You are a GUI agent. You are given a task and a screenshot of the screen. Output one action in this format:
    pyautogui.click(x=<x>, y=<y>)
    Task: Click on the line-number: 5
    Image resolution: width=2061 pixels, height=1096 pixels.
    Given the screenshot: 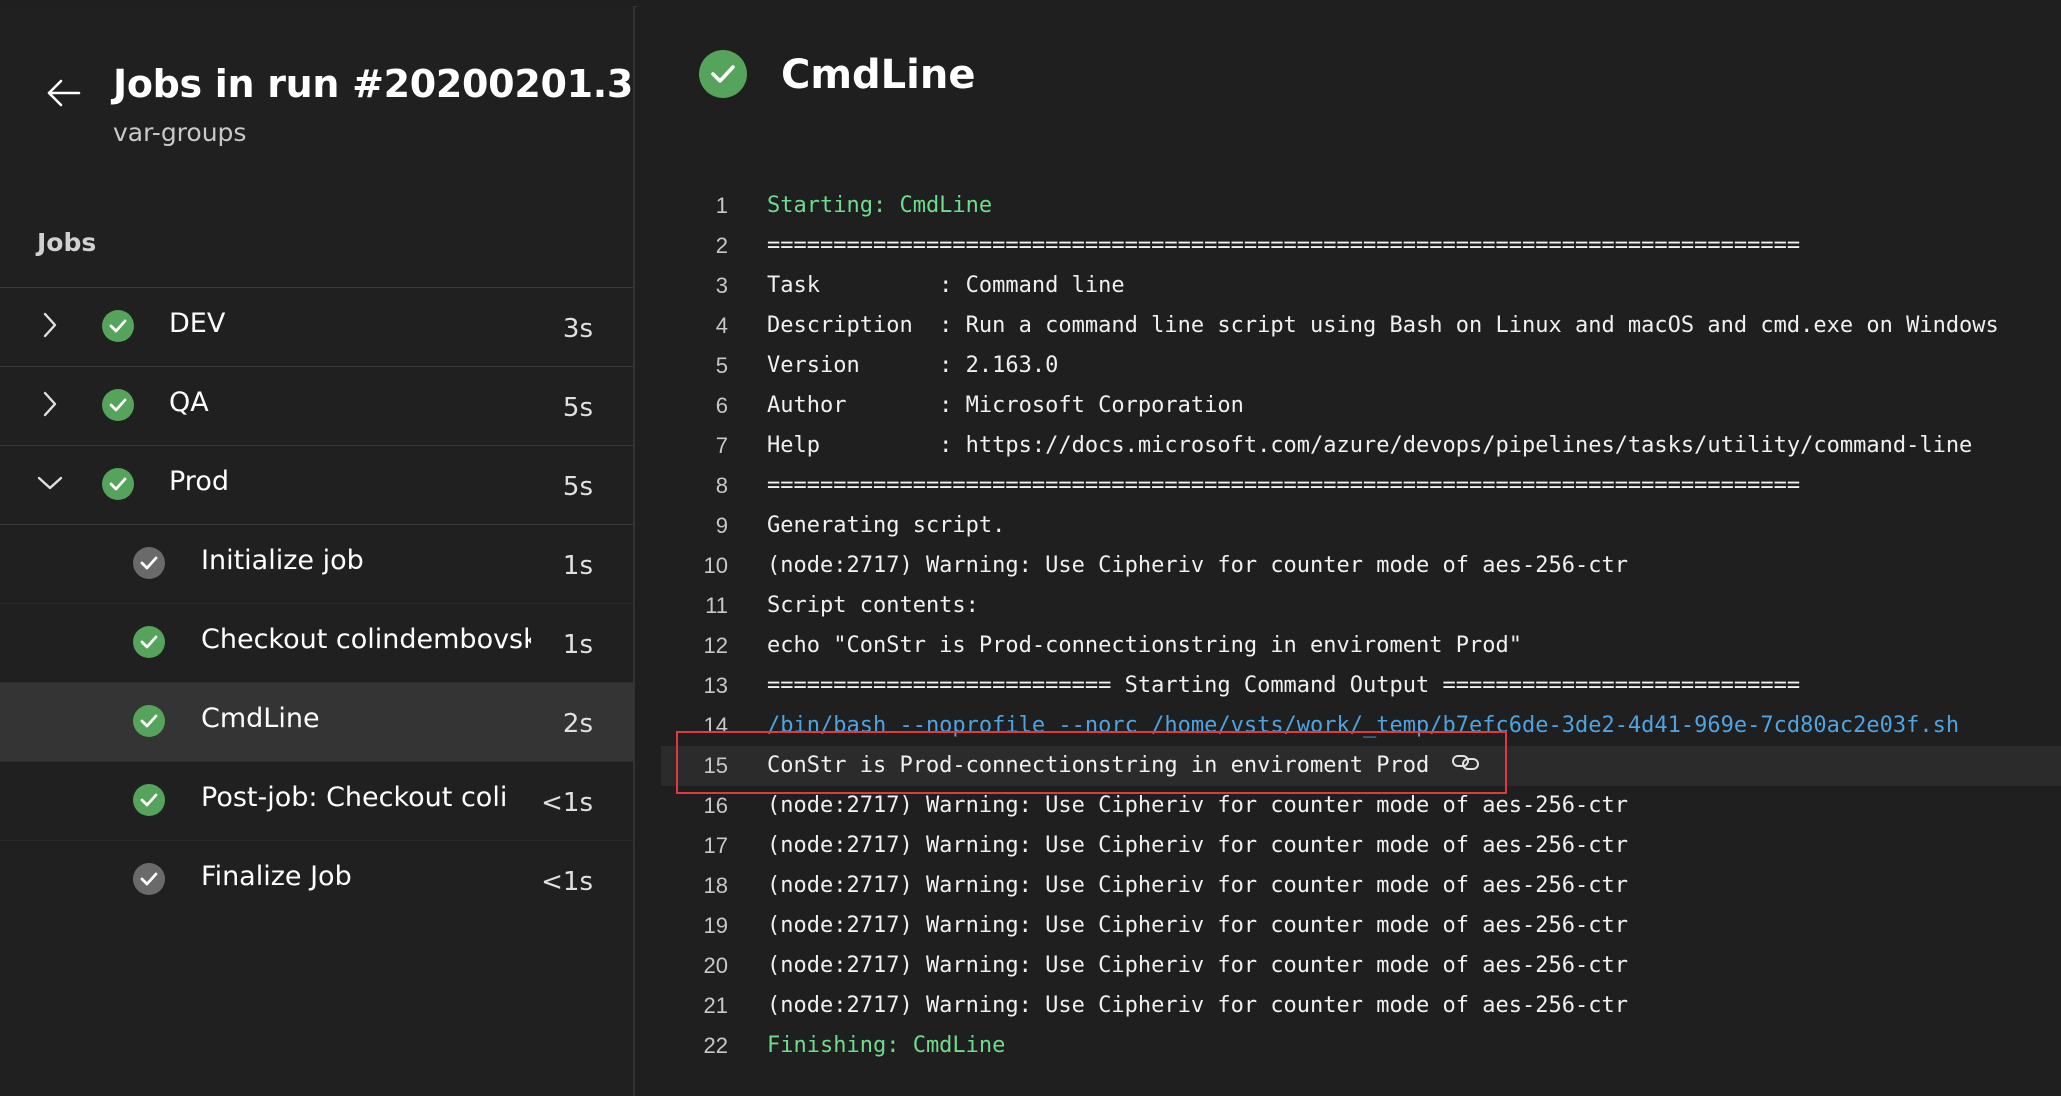 What is the action you would take?
    pyautogui.click(x=694, y=366)
    